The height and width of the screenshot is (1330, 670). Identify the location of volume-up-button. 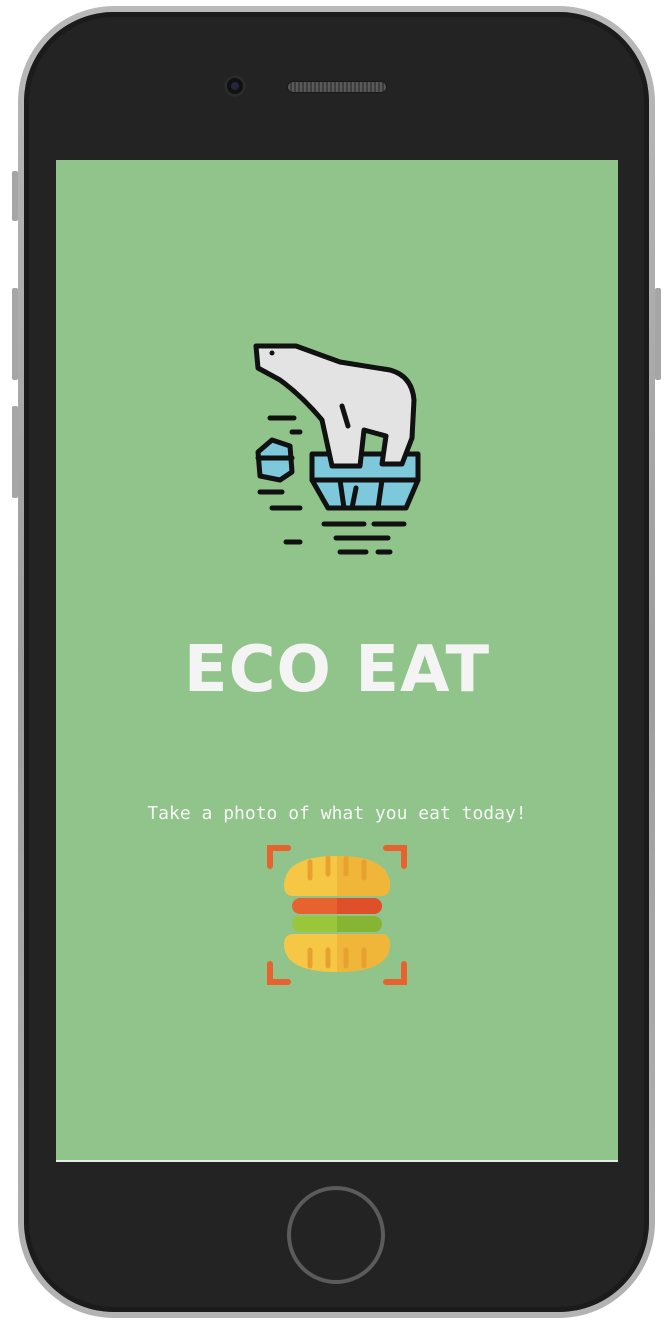
(15, 334).